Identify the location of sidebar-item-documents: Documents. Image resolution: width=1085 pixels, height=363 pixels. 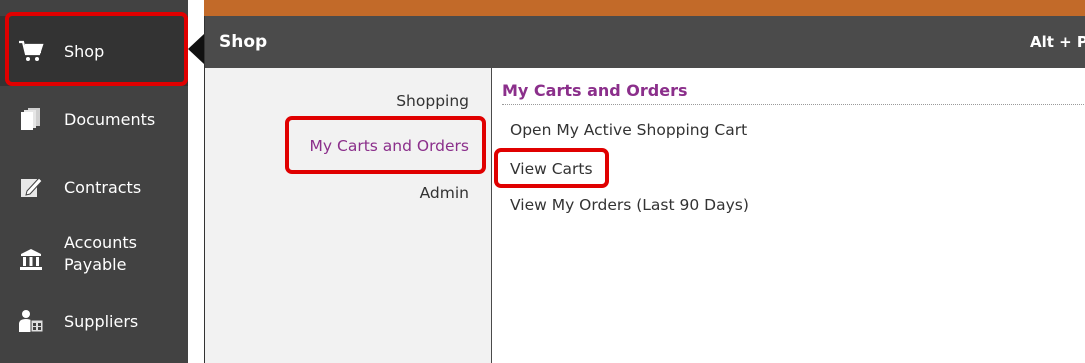
(94, 119).